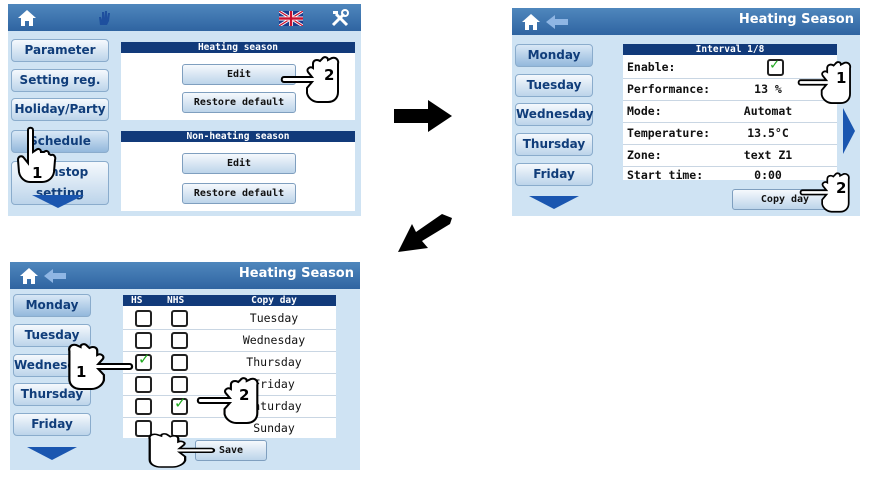  I want to click on uk-flag-icon, so click(291, 18).